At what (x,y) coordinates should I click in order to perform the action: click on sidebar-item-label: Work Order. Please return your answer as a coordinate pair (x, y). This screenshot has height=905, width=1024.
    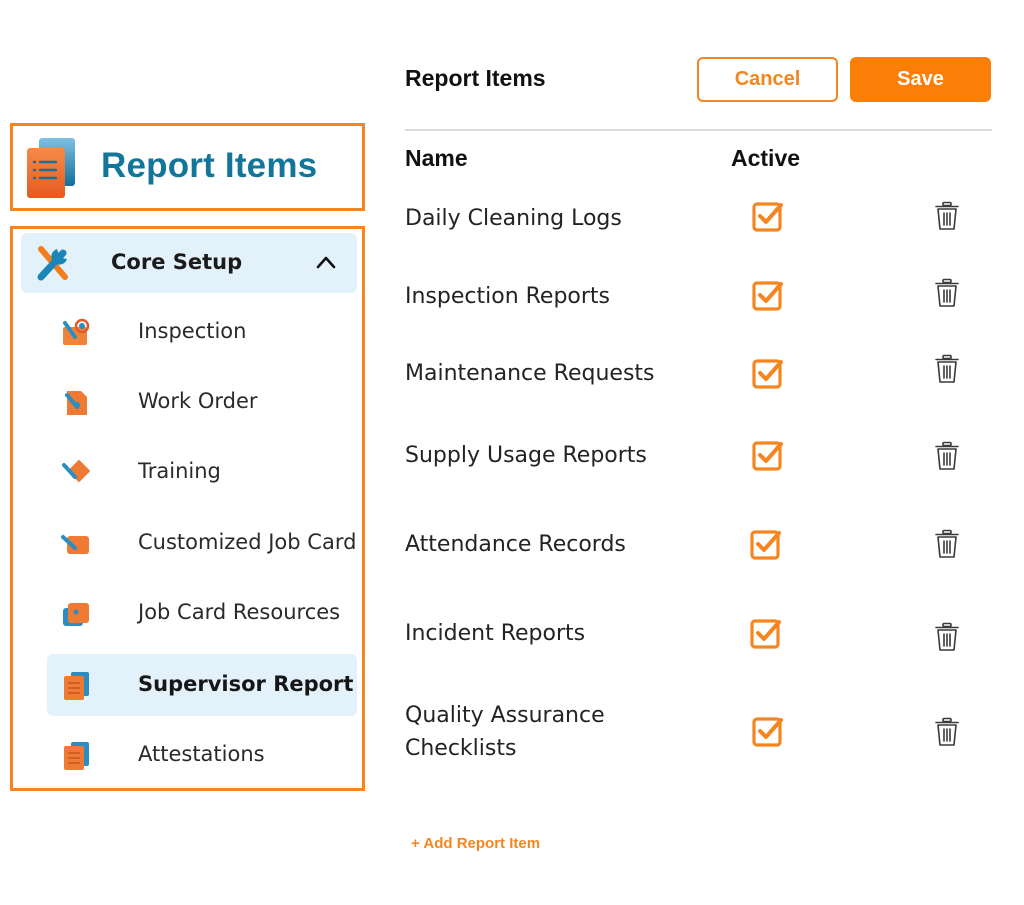
    Looking at the image, I should click on (198, 401).